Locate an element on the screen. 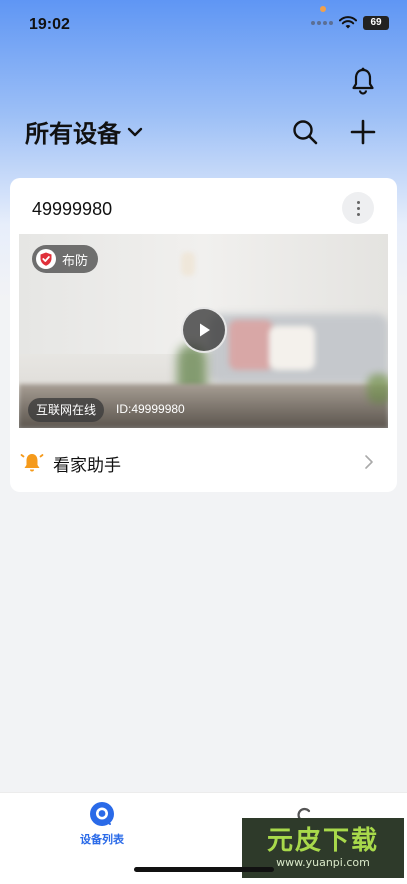 This screenshot has width=407, height=884. device-name: 49999980 is located at coordinates (72, 209).